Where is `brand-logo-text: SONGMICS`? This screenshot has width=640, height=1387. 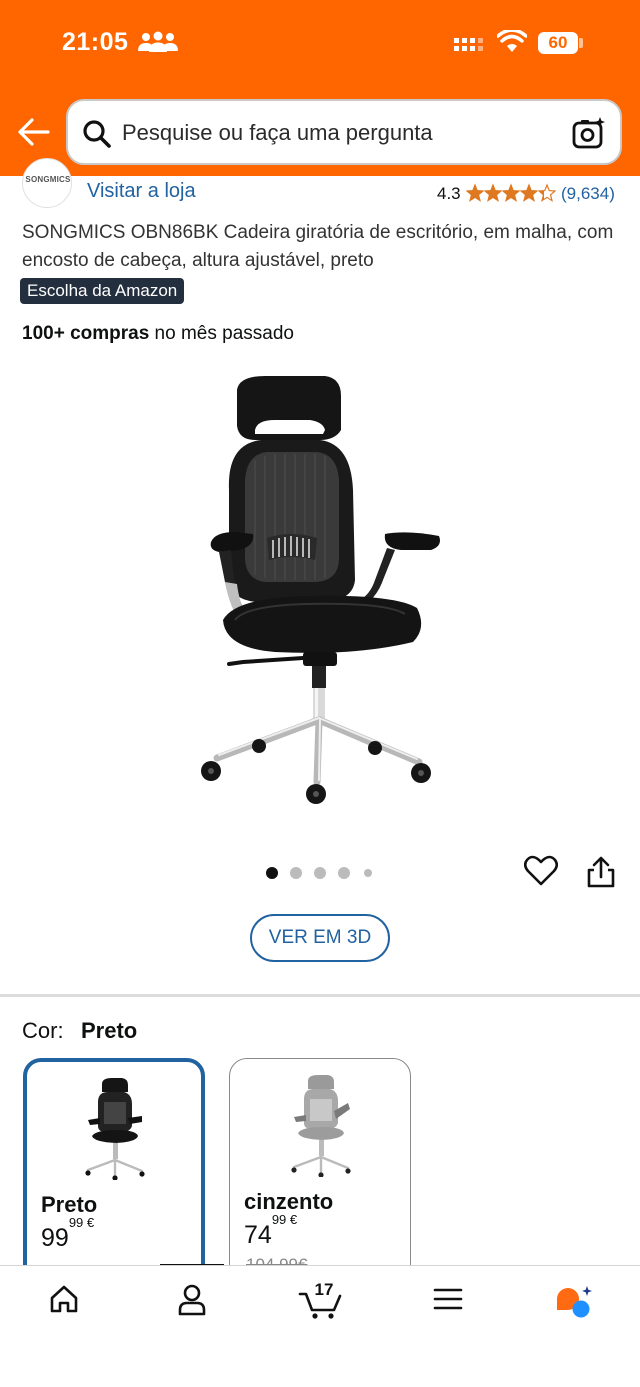 brand-logo-text: SONGMICS is located at coordinates (48, 179).